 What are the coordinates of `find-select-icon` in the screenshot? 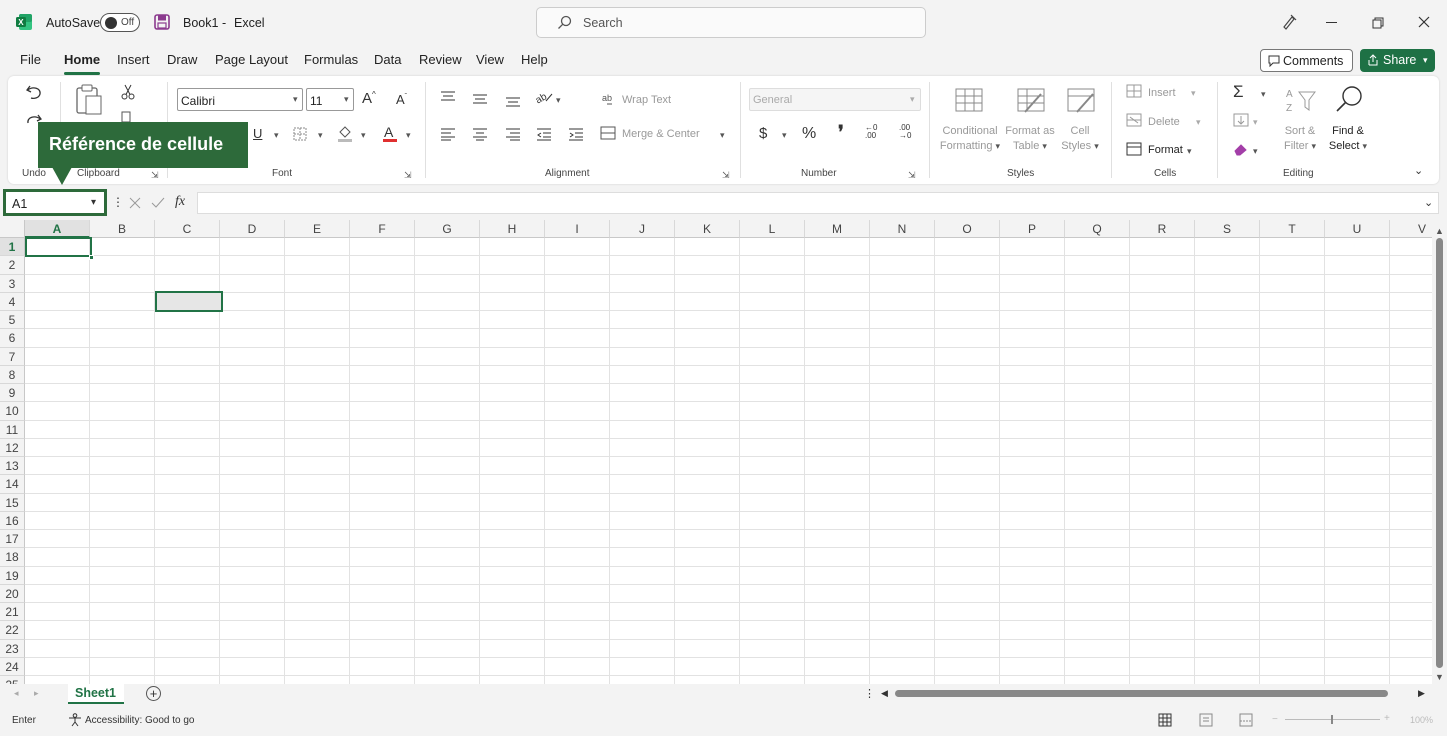 It's located at (1349, 101).